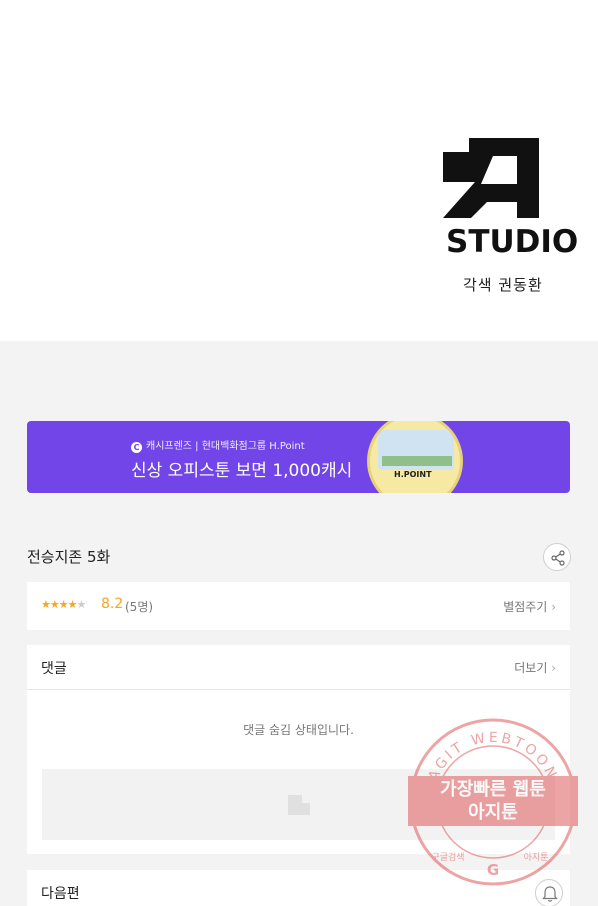  What do you see at coordinates (225, 446) in the screenshot?
I see `banner-subtitle-text: 캐시프렌즈 | 현대백화점그룹 H.Point` at bounding box center [225, 446].